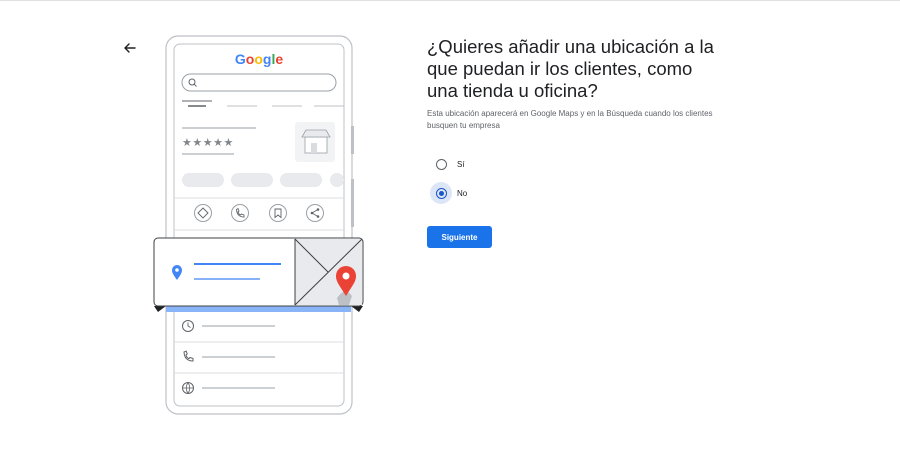 The width and height of the screenshot is (900, 474). Describe the element at coordinates (203, 213) in the screenshot. I see `directions-icon` at that location.